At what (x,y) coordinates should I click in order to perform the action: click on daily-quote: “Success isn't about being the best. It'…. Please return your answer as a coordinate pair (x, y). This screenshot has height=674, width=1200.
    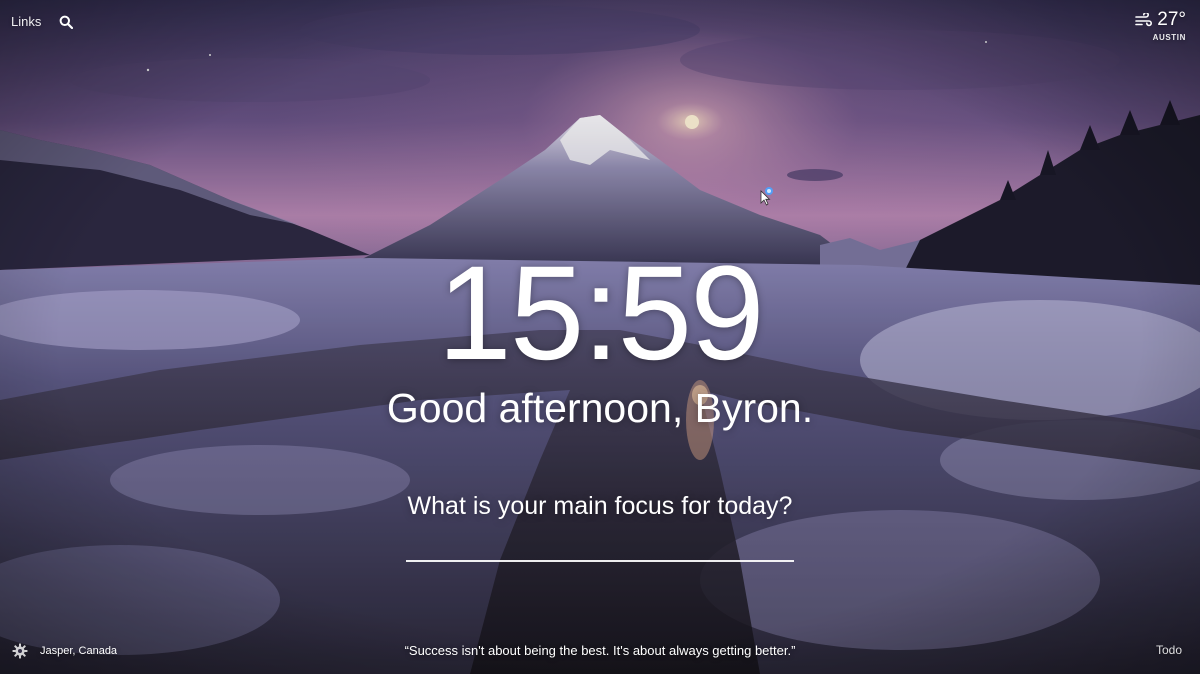
    Looking at the image, I should click on (600, 650).